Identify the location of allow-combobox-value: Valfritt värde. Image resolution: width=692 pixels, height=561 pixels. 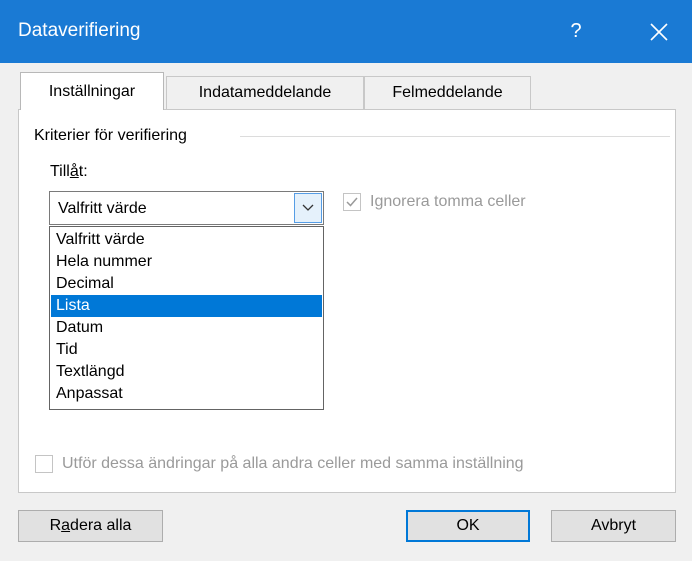
(102, 208).